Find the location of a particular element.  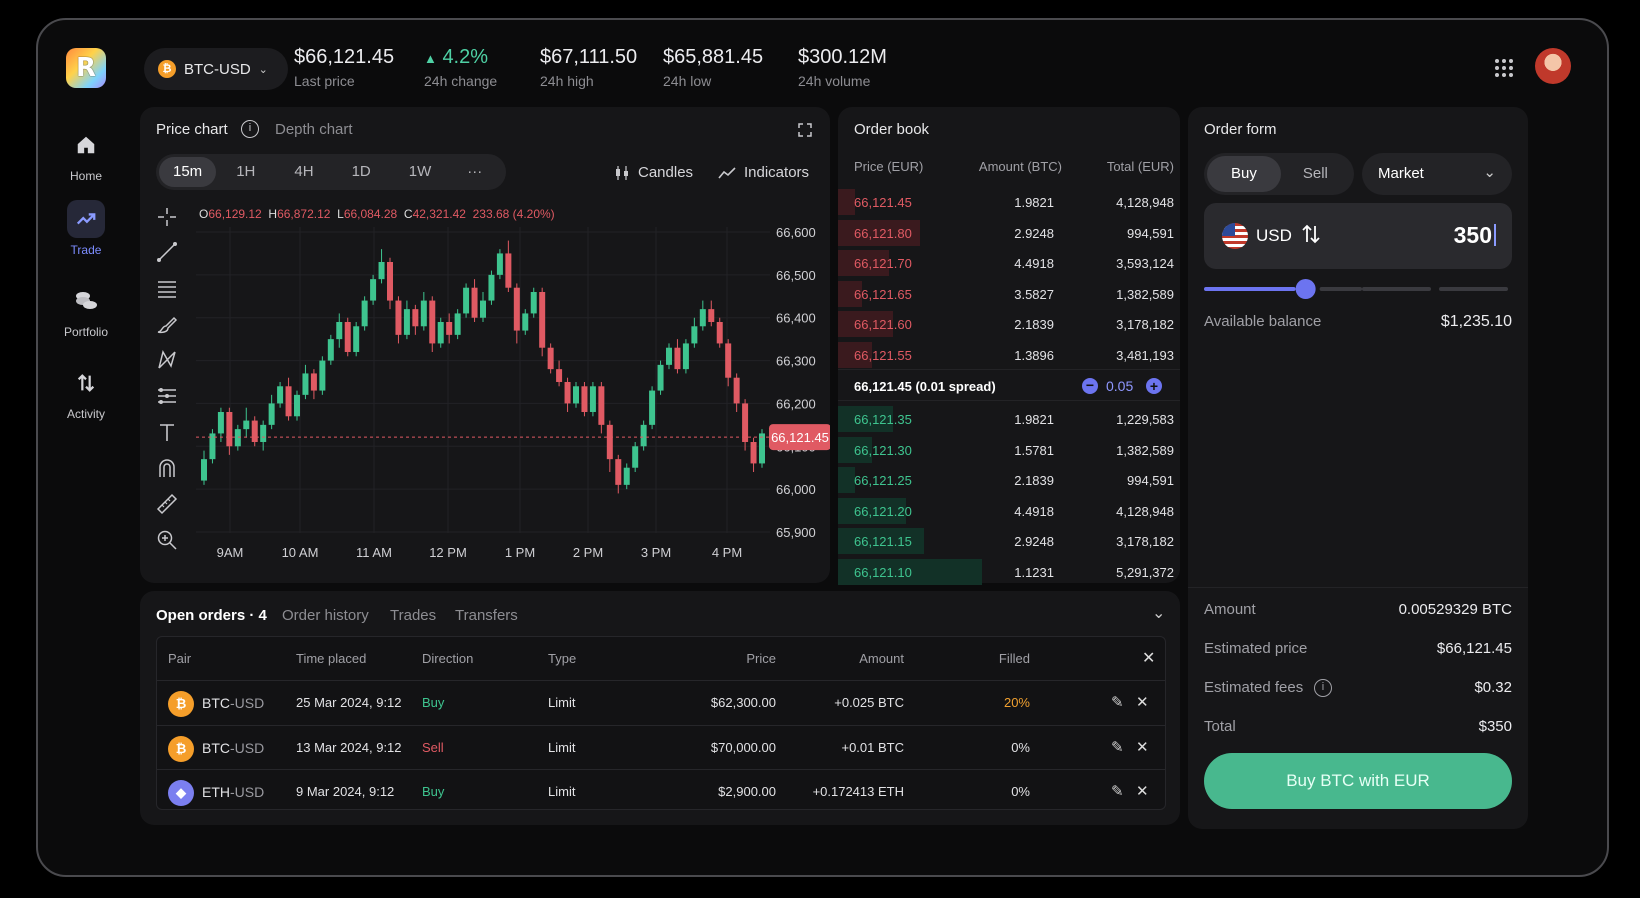

summary-value: 0.00529329 BTC is located at coordinates (1455, 609).